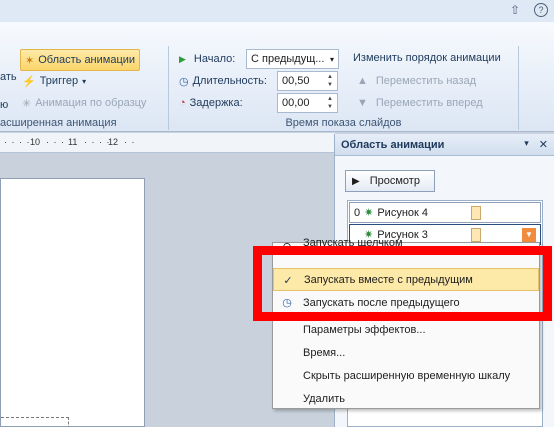 Image resolution: width=554 pixels, height=427 pixels. Describe the element at coordinates (420, 103) in the screenshot. I see `move-later-button: ▼ Переместить вперед` at that location.